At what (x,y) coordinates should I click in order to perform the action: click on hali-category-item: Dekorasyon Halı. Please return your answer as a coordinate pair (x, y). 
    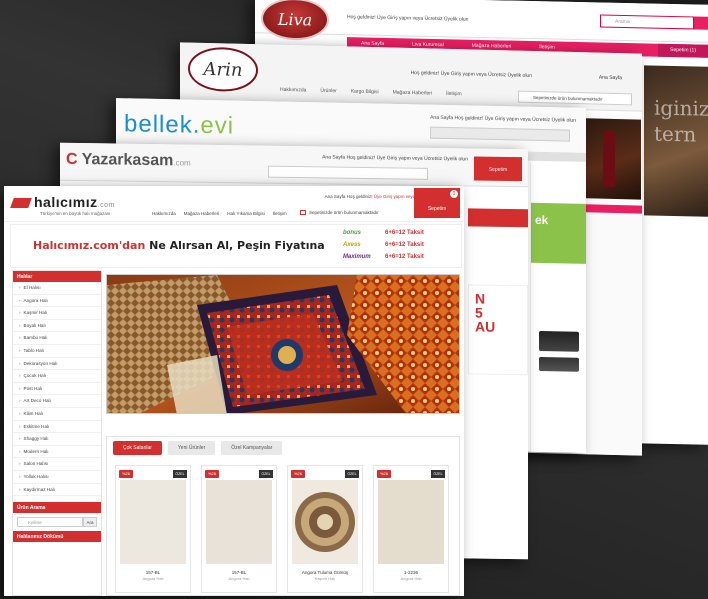
    Looking at the image, I should click on (57, 364).